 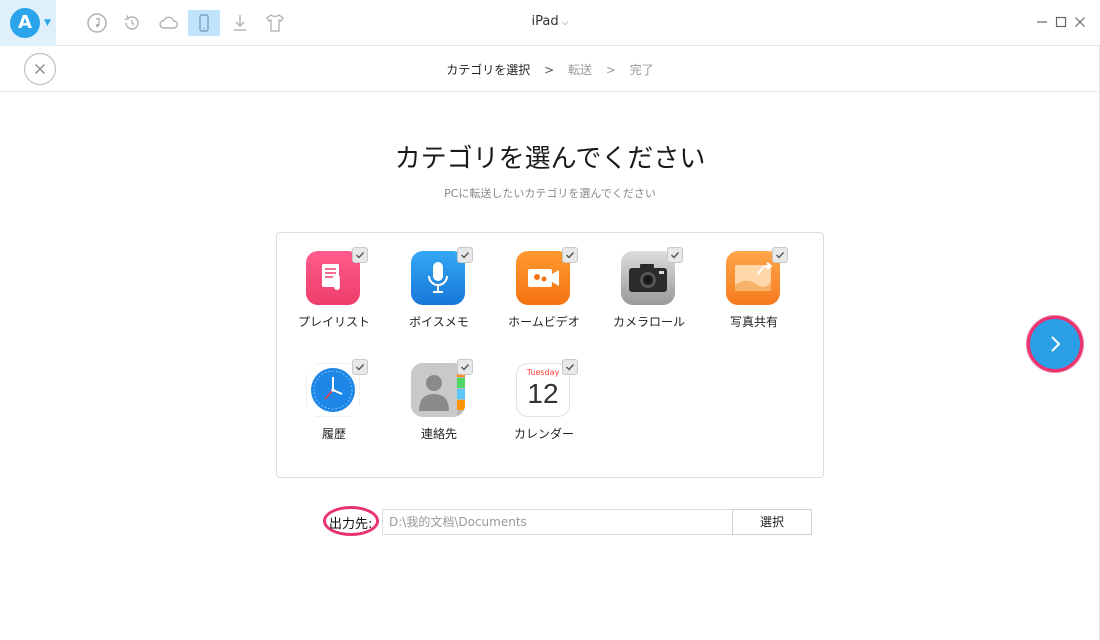 What do you see at coordinates (545, 21) in the screenshot?
I see `device-name: iPad` at bounding box center [545, 21].